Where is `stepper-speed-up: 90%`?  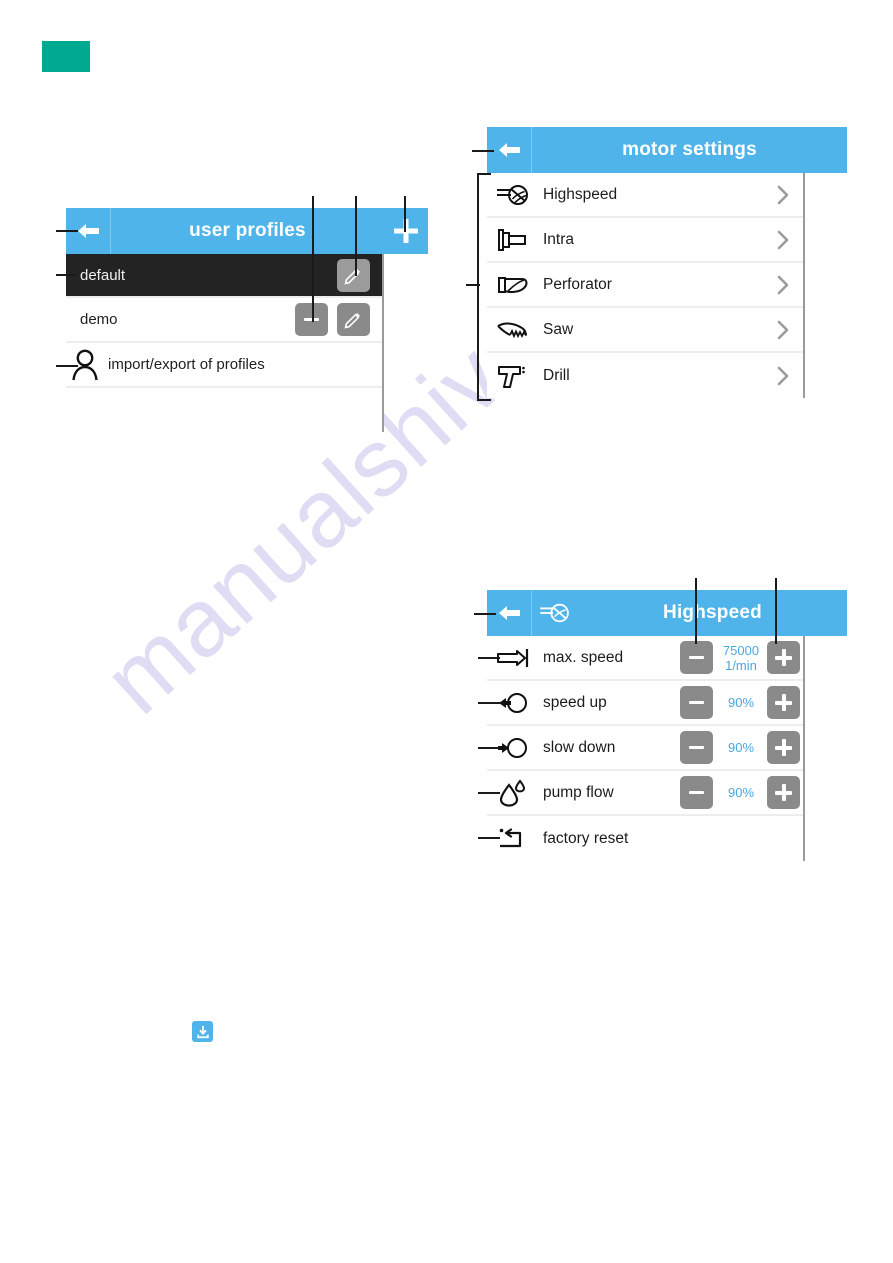 stepper-speed-up: 90% is located at coordinates (741, 702).